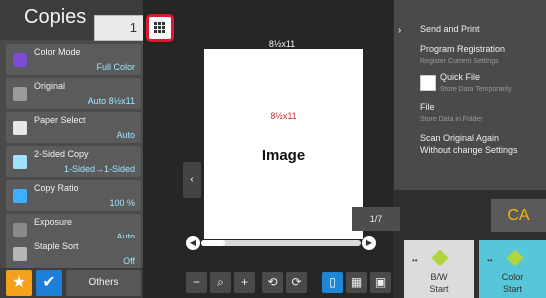 This screenshot has height=298, width=546. Describe the element at coordinates (439, 269) in the screenshot. I see `bw-start-button: •• B/W Start` at that location.